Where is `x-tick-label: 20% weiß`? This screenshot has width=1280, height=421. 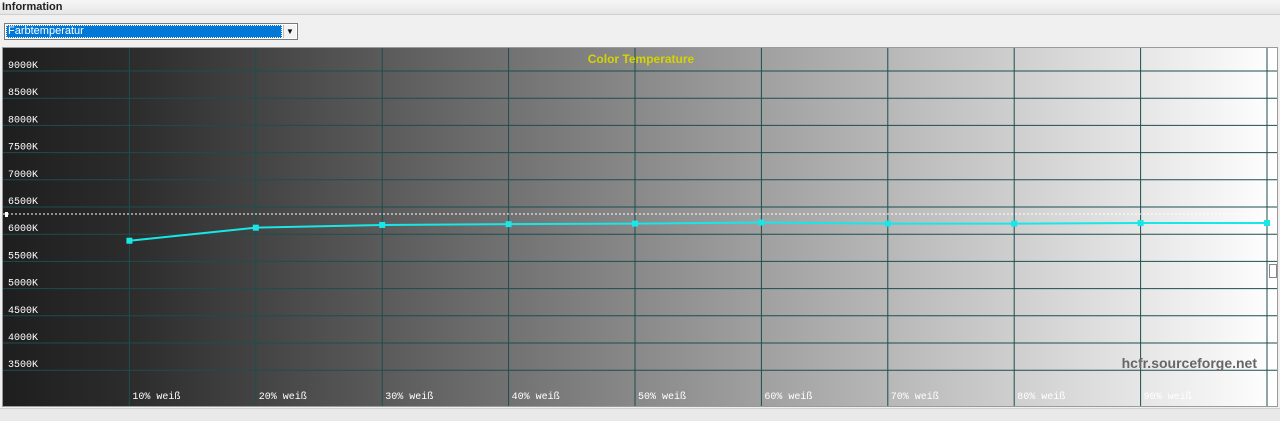 x-tick-label: 20% weiß is located at coordinates (283, 397).